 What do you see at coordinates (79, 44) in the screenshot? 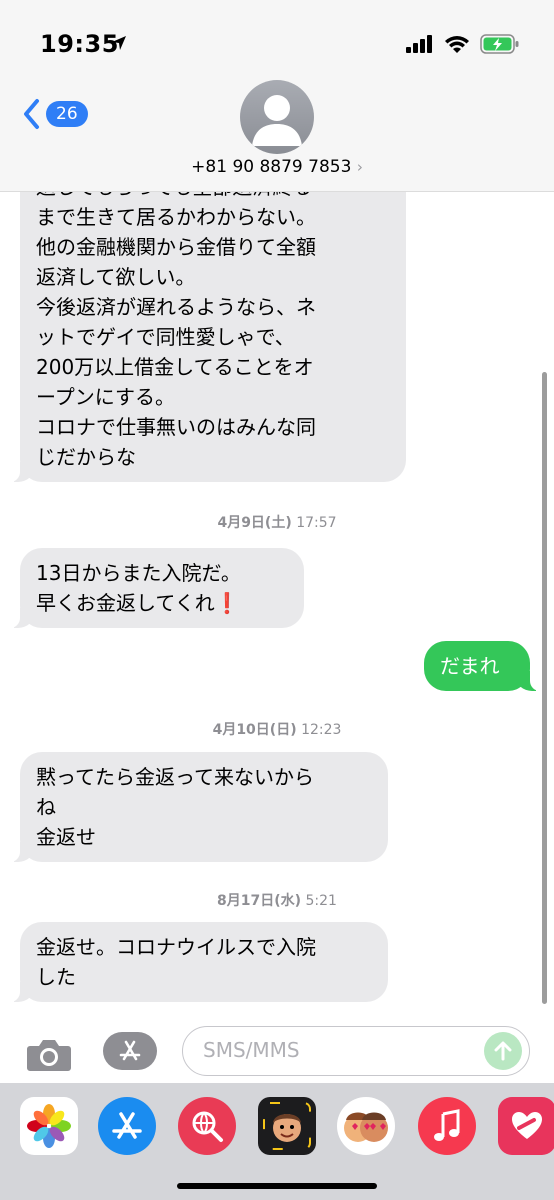
I see `status-time: 19:35` at bounding box center [79, 44].